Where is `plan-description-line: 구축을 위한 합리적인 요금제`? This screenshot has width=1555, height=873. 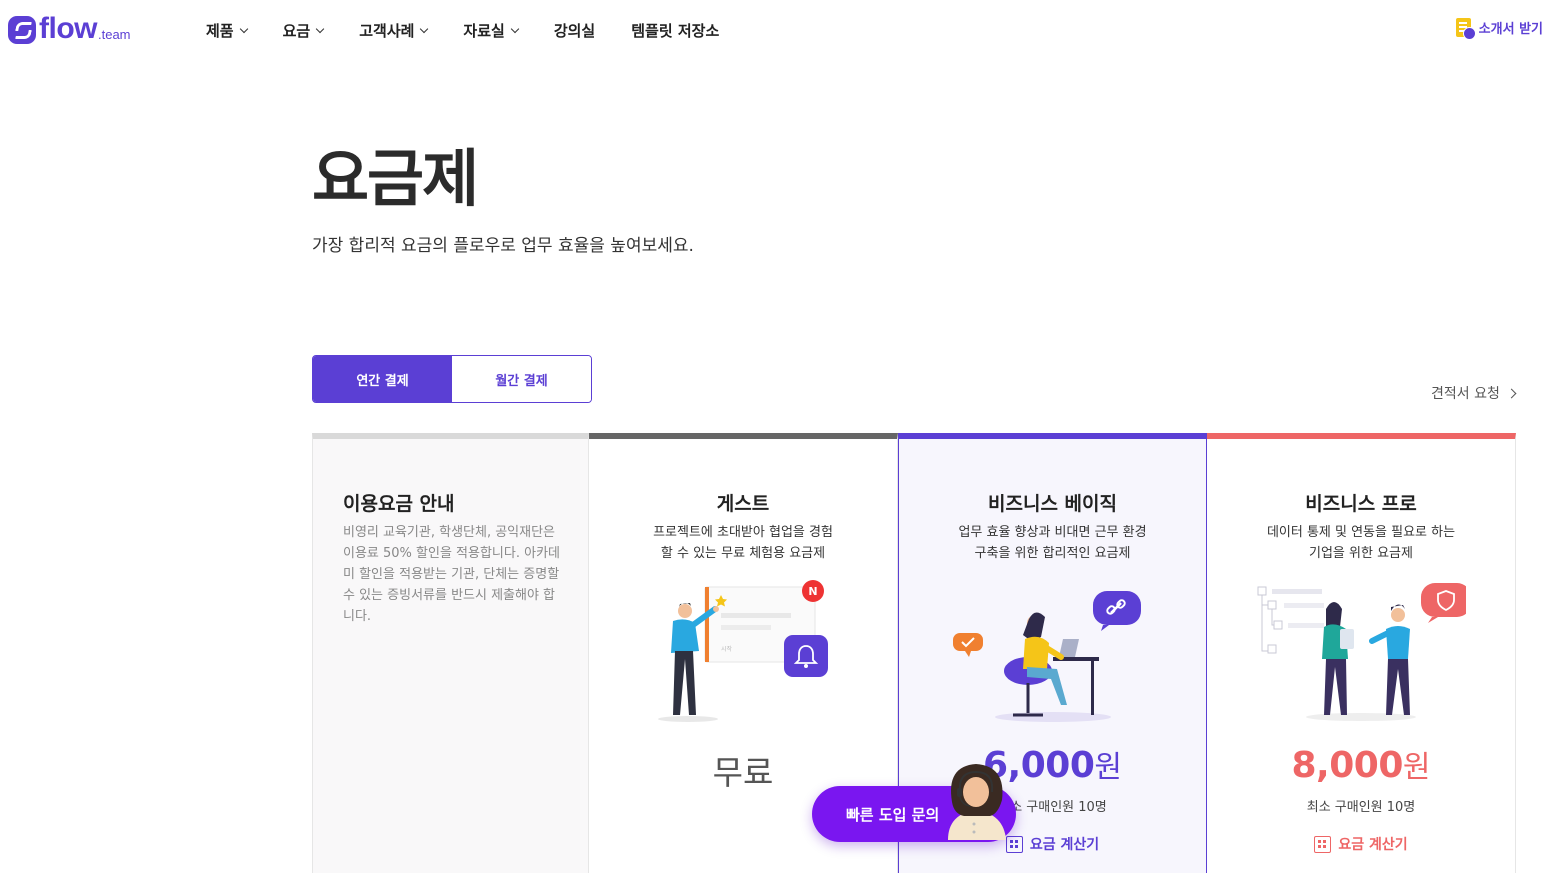 plan-description-line: 구축을 위한 합리적인 요금제 is located at coordinates (1052, 553).